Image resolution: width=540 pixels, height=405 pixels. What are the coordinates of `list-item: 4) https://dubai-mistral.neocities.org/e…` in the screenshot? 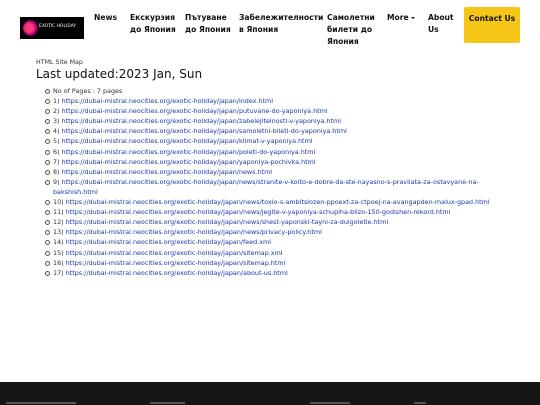 It's located at (284, 131).